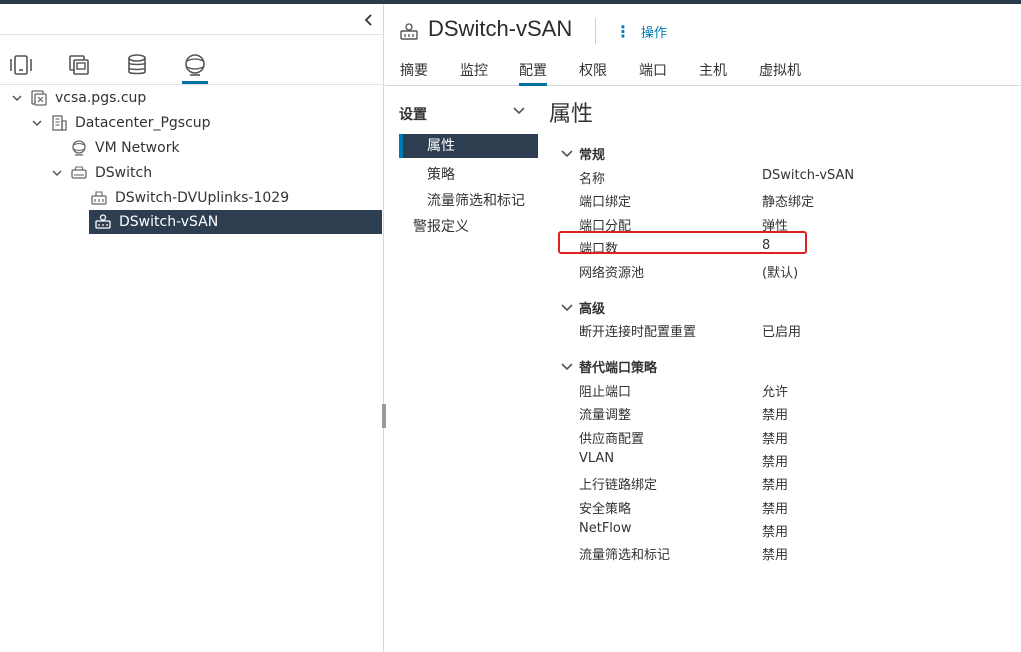 Image resolution: width=1021 pixels, height=652 pixels. I want to click on tree-node-label: DSwitch-vSAN, so click(169, 222).